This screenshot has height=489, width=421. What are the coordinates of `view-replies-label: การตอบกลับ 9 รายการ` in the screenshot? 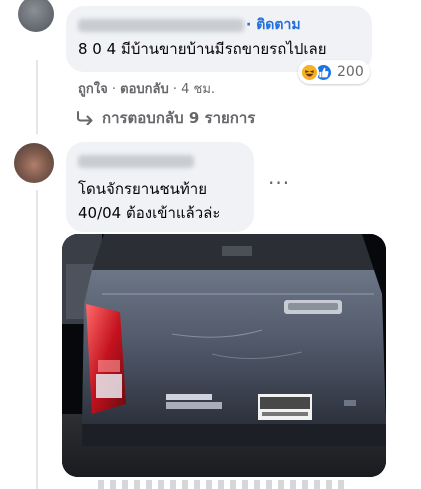 It's located at (179, 118).